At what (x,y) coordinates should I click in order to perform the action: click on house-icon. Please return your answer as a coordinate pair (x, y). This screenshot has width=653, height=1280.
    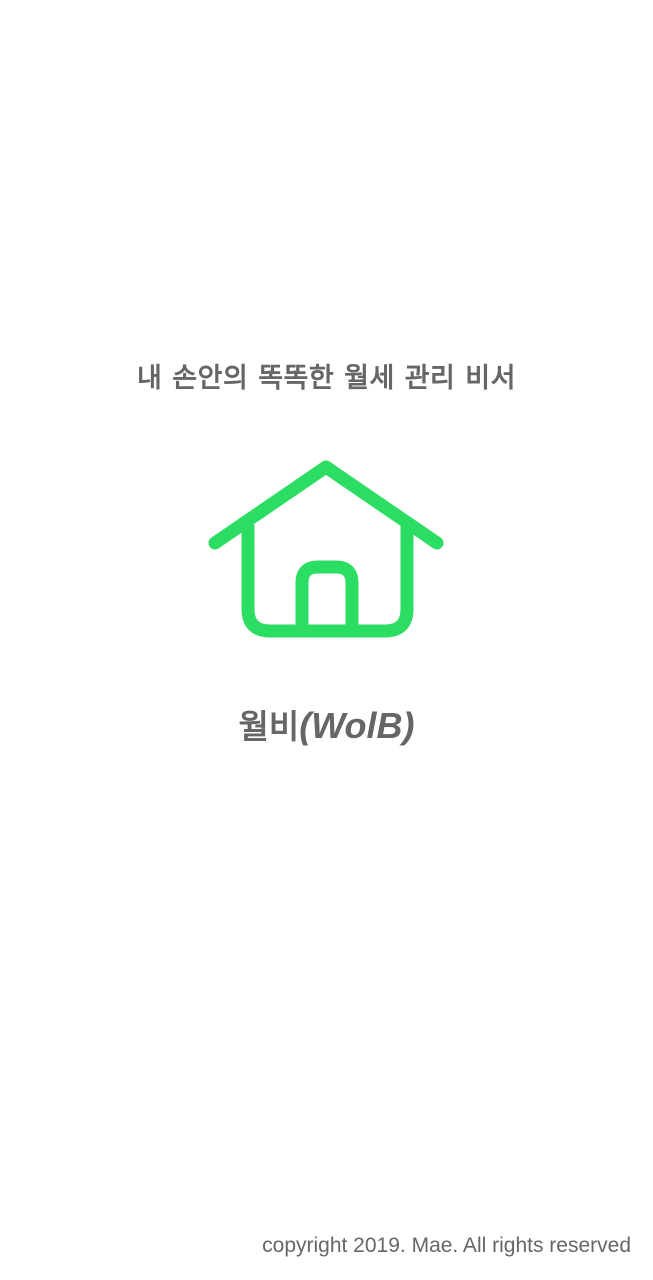
    Looking at the image, I should click on (327, 550).